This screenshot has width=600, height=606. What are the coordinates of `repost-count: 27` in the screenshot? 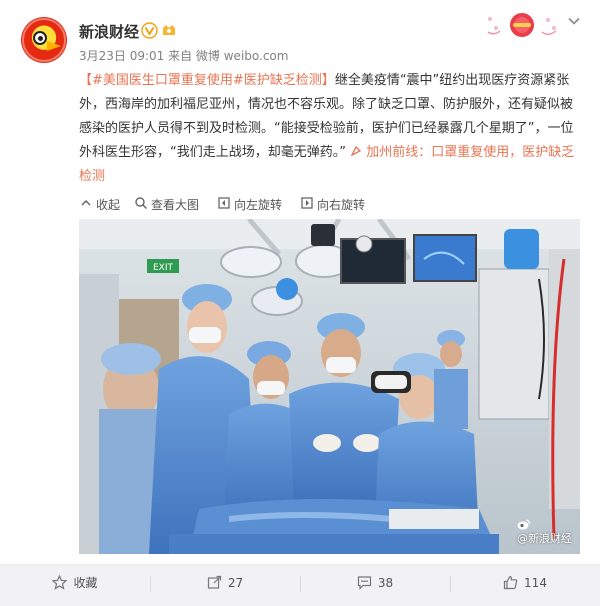 It's located at (235, 583).